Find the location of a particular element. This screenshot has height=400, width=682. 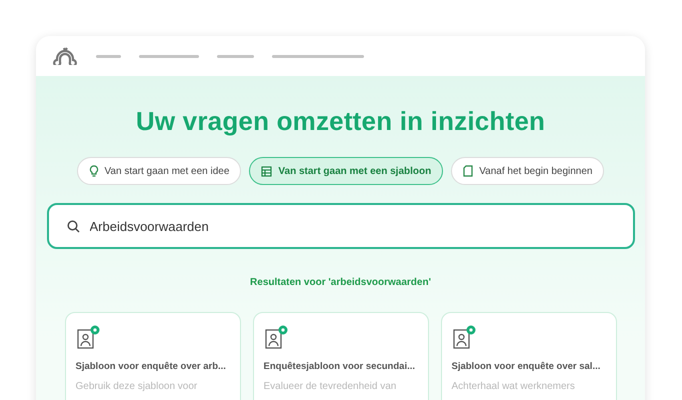

option-tab: Van start gaan met een sjabloon is located at coordinates (346, 171).